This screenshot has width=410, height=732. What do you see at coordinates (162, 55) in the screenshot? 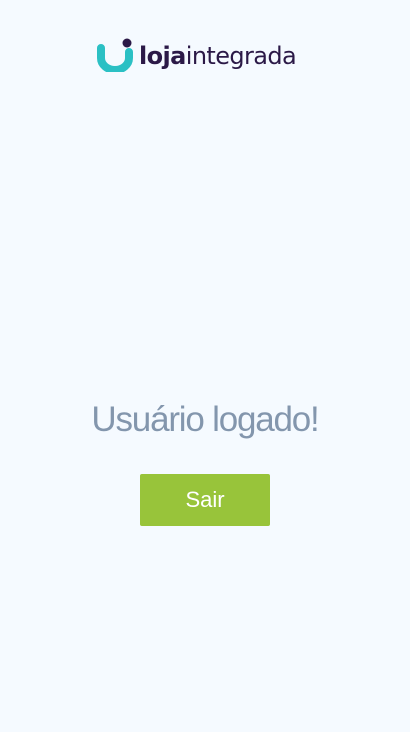
I see `brand-name-bold: loja` at bounding box center [162, 55].